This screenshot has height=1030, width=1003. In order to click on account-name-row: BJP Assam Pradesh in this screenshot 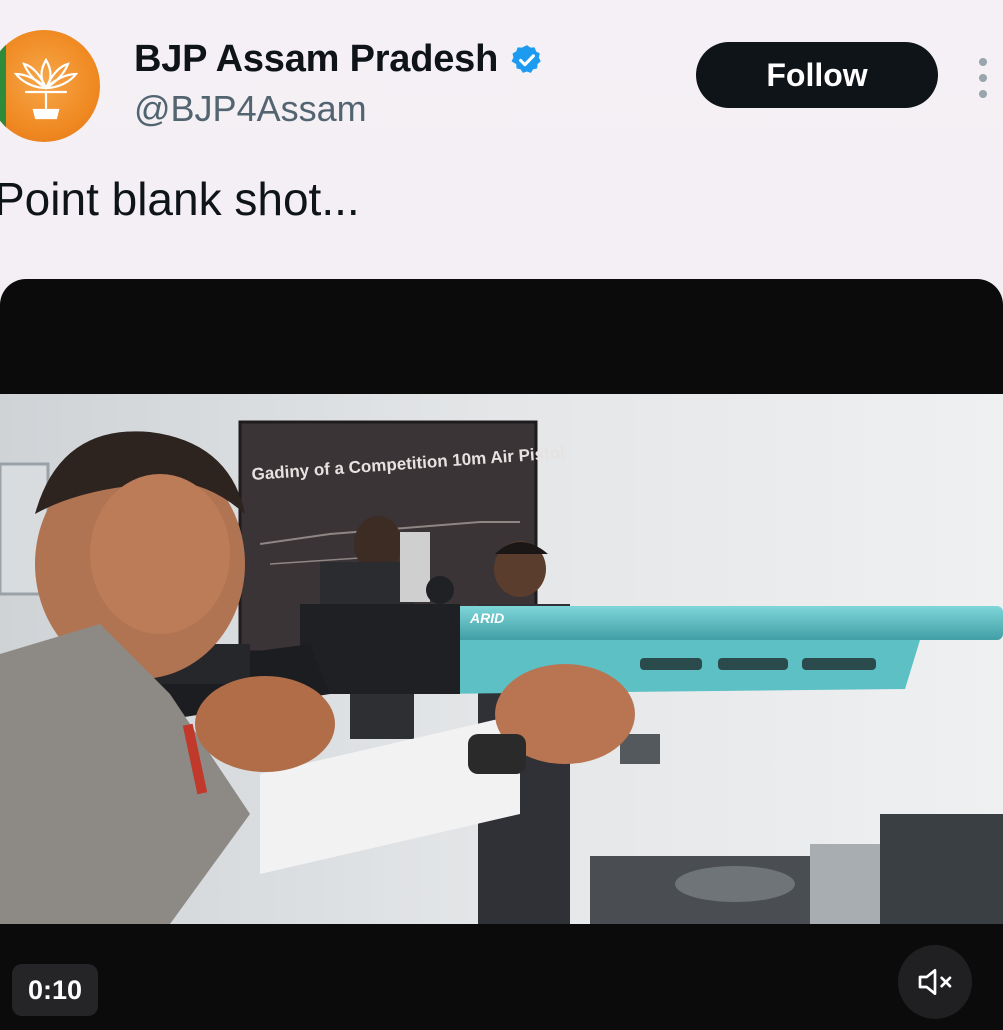, I will do `click(339, 59)`.